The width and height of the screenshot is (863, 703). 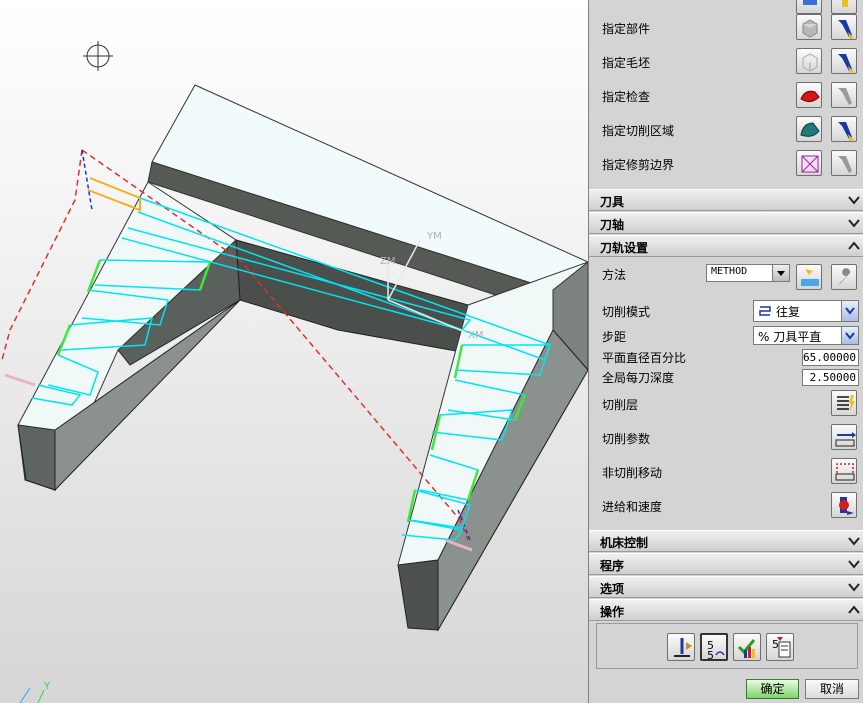 I want to click on specify-part-label: 指定部件, so click(x=626, y=29).